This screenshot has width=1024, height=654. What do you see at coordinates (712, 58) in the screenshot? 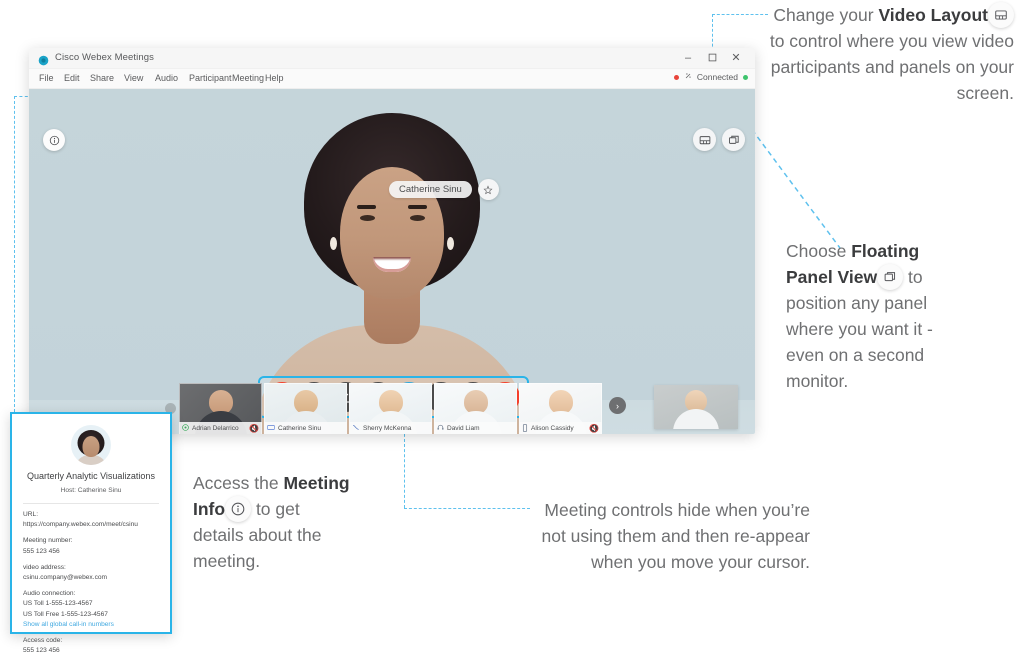
I see `window-maximize-button` at bounding box center [712, 58].